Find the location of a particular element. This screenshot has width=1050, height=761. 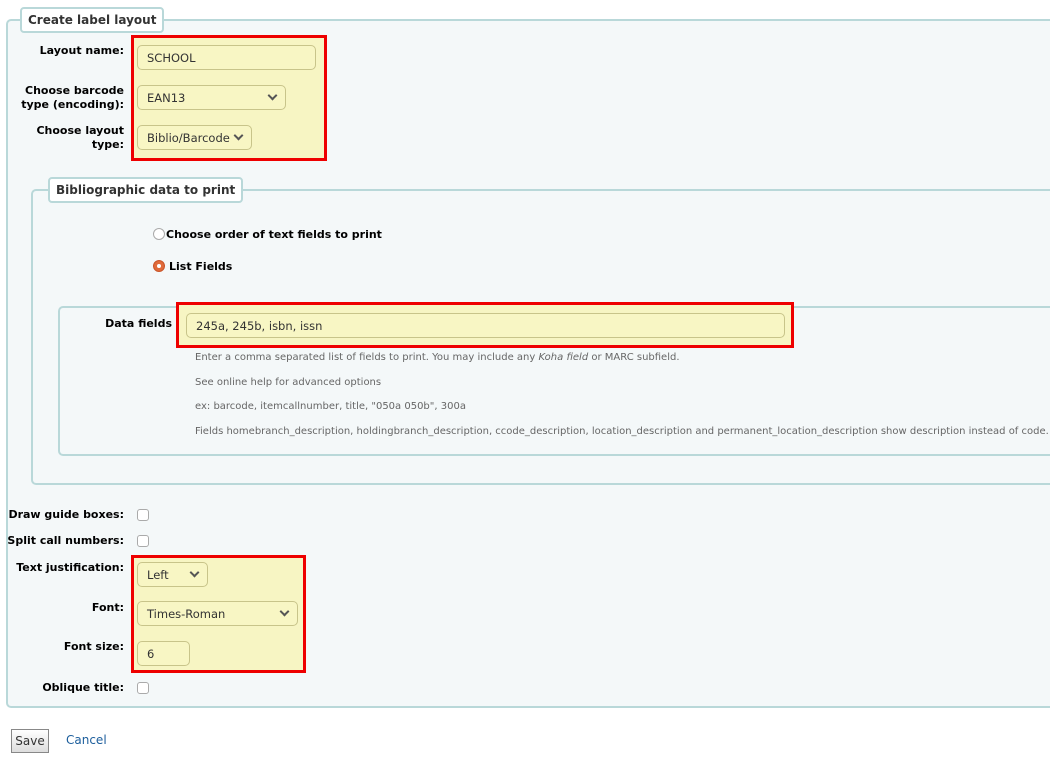

layout-type-select: Biblio/Barcode is located at coordinates (194, 137).